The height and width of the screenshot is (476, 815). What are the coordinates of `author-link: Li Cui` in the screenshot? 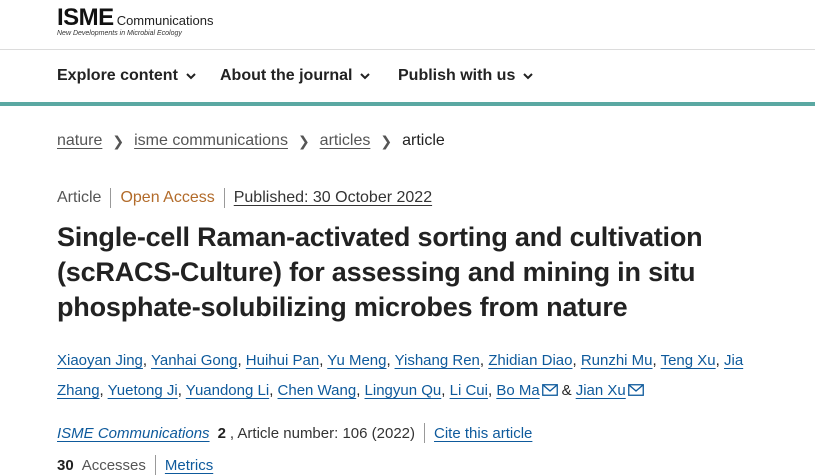 It's located at (469, 390).